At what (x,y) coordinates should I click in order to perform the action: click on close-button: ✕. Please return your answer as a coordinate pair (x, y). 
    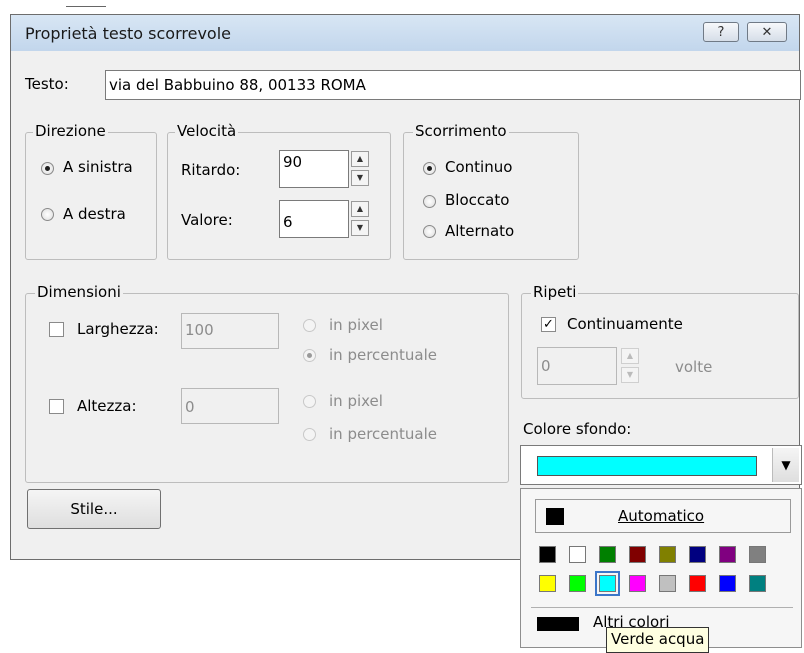
    Looking at the image, I should click on (767, 32).